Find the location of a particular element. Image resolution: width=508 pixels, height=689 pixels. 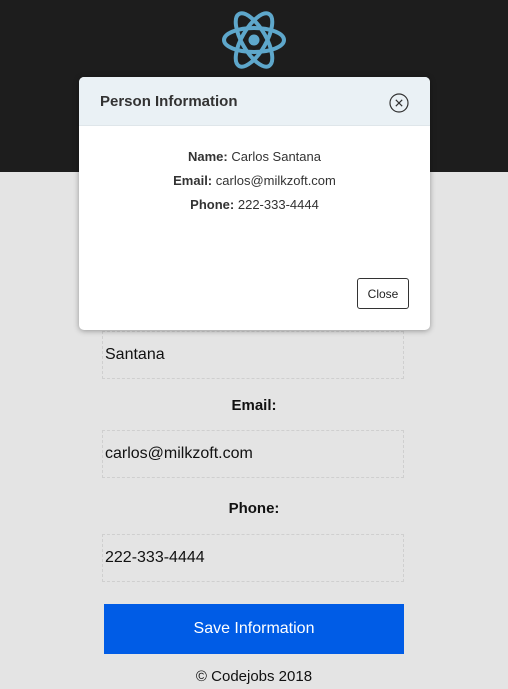

phone-label: Phone: is located at coordinates (254, 508).